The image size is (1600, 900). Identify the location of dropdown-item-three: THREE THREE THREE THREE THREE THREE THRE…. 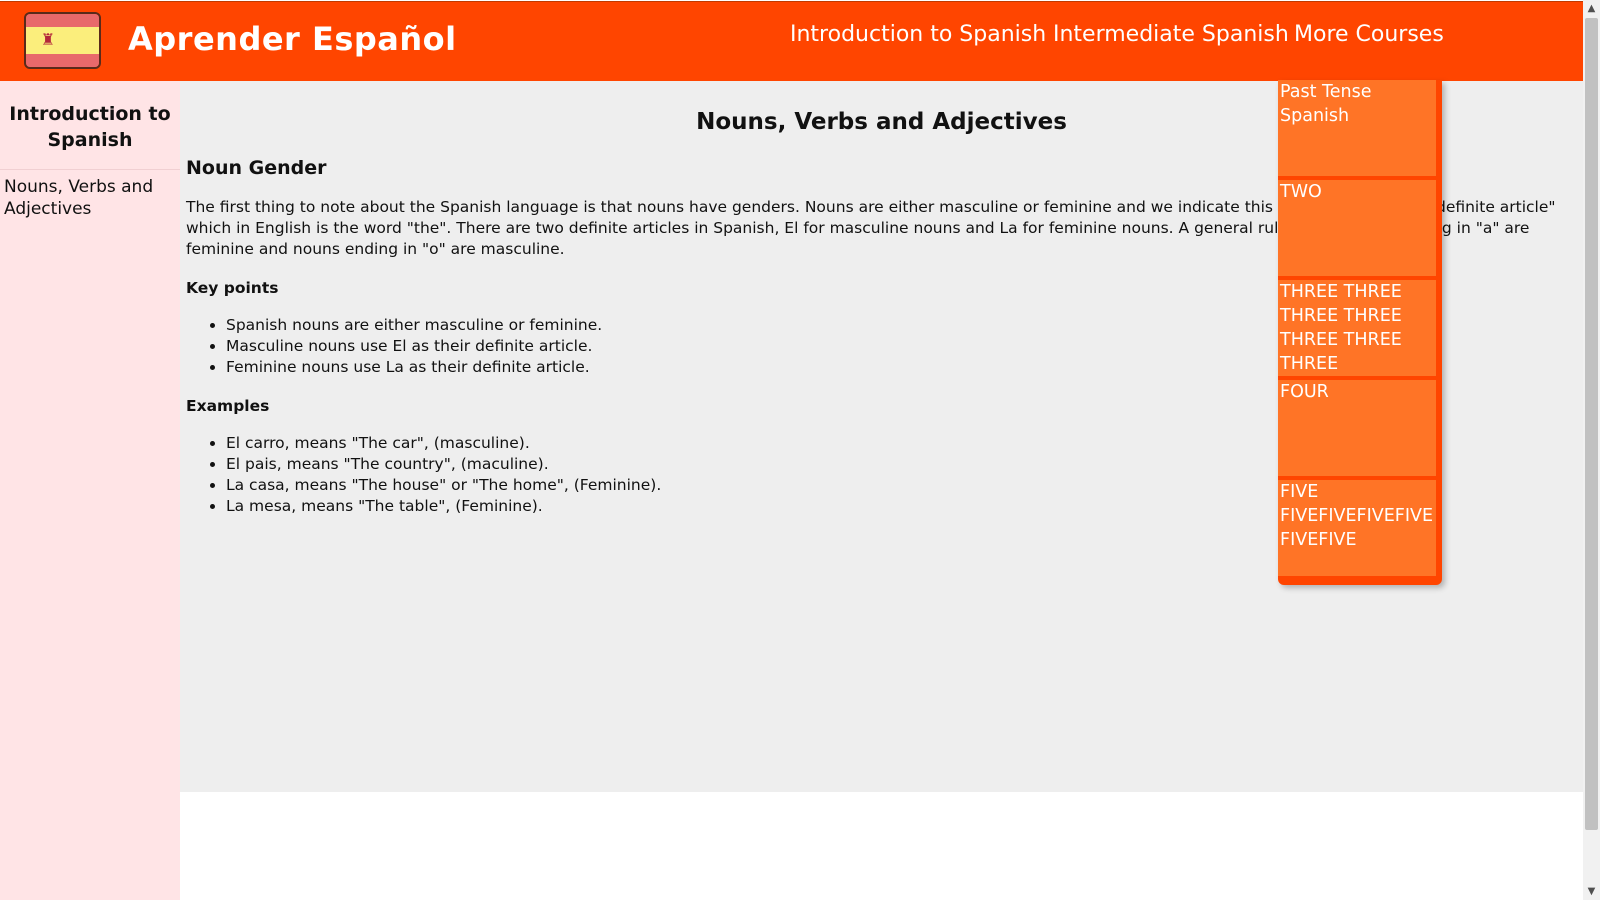
(1357, 328).